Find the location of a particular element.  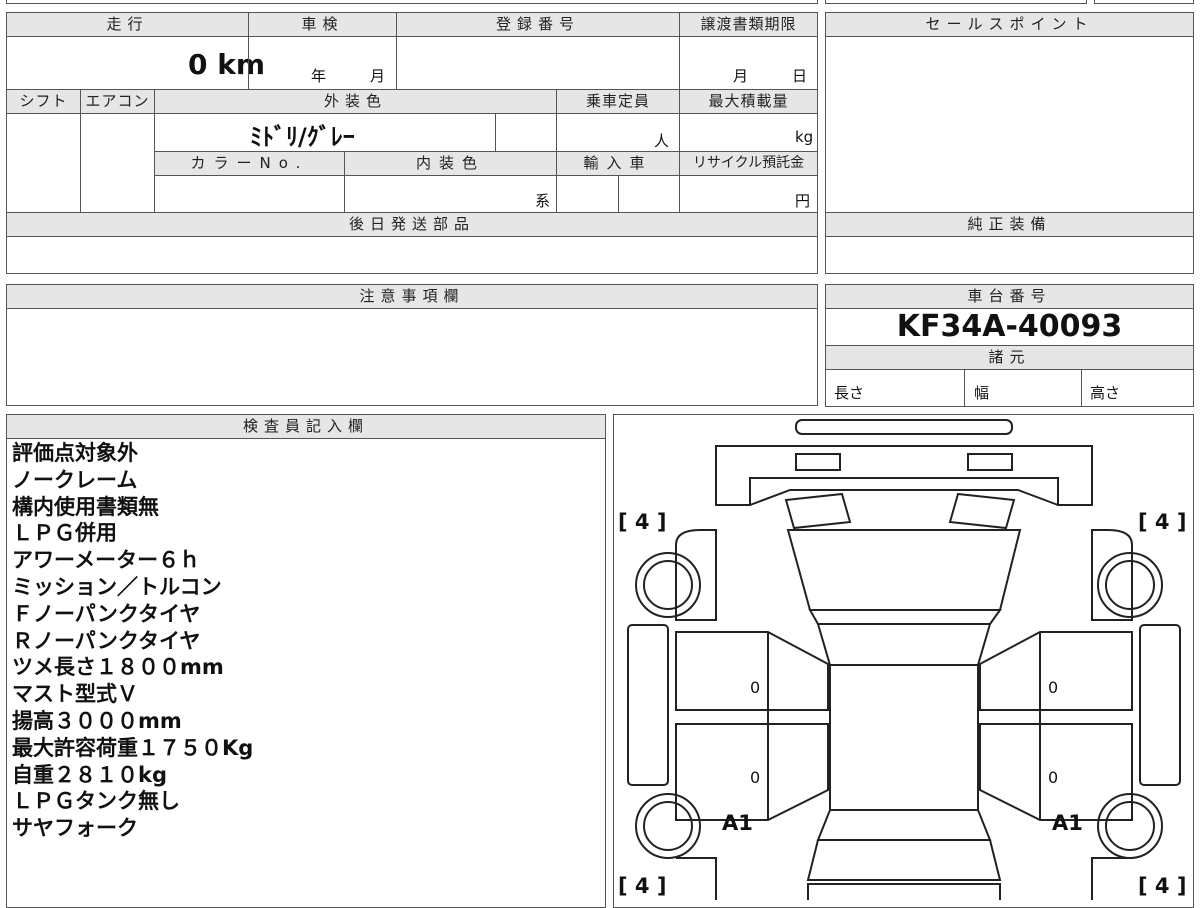

tire-rear-right-label: [ 4 ] is located at coordinates (1162, 886).